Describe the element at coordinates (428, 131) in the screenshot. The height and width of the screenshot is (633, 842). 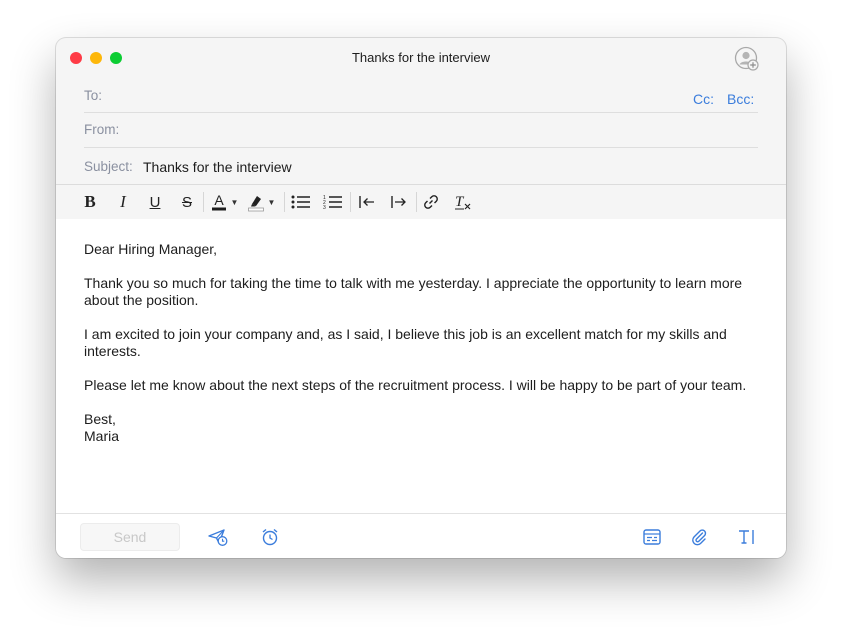
I see `from-field` at that location.